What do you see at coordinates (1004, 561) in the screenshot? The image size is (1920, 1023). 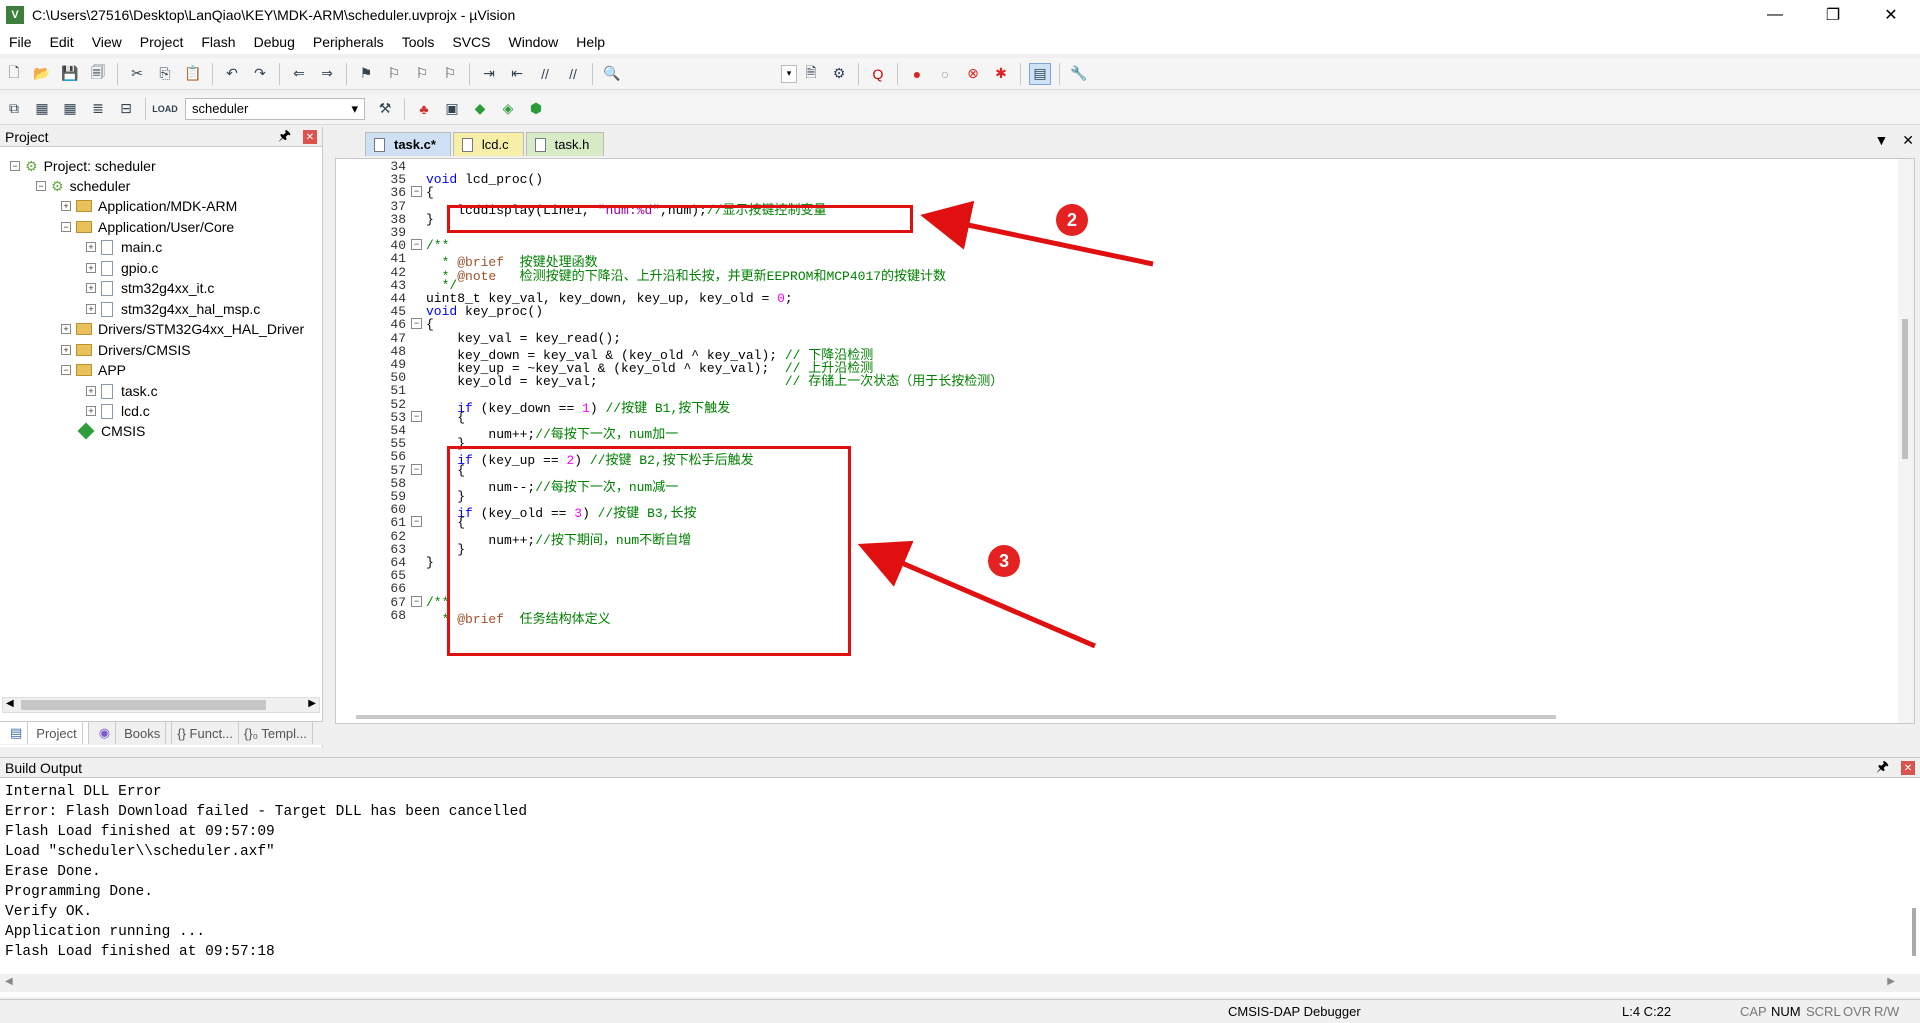 I see `callout-badge-3: 3` at bounding box center [1004, 561].